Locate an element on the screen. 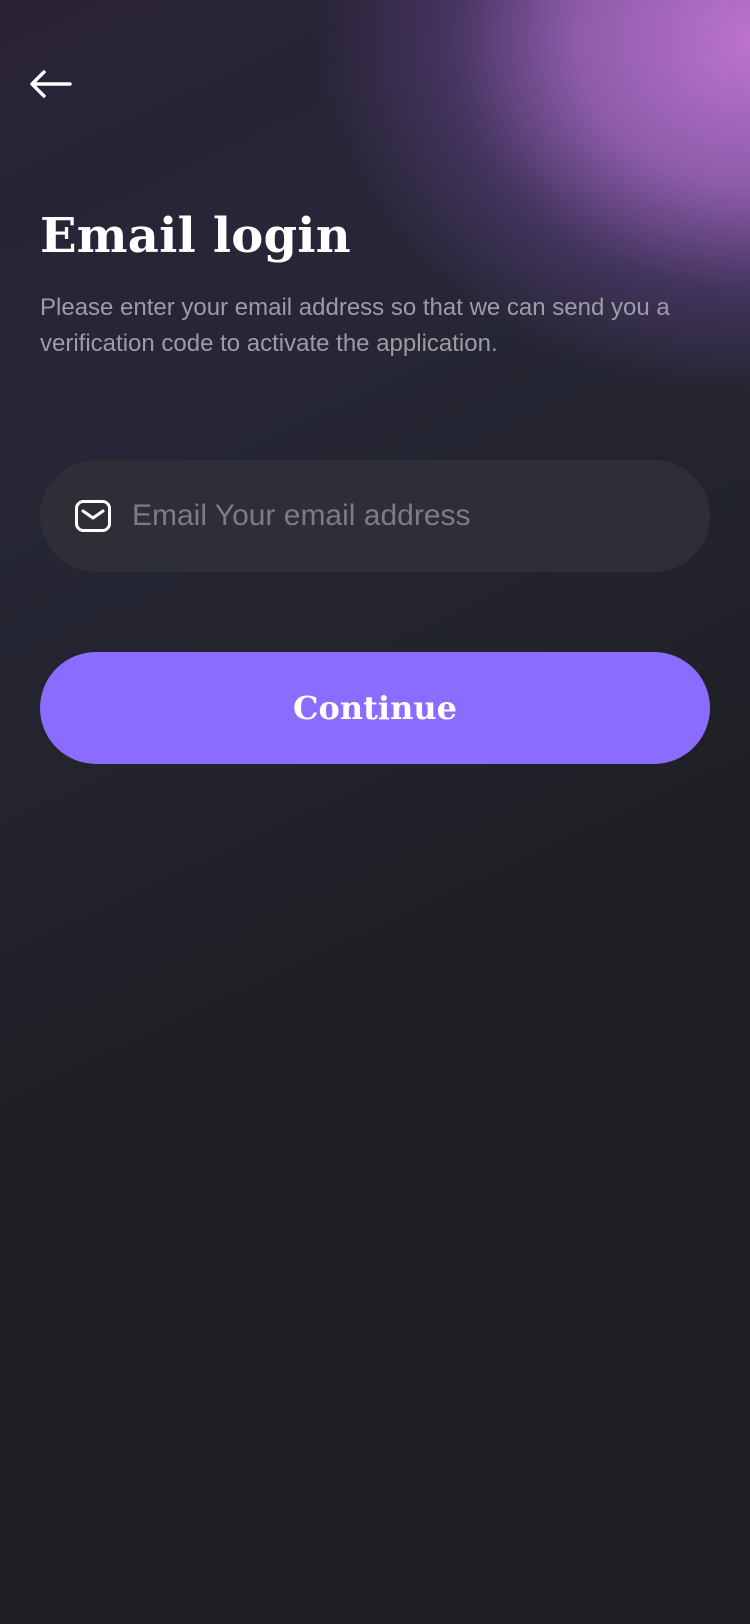 This screenshot has width=750, height=1624. continue-button: Continue is located at coordinates (375, 708).